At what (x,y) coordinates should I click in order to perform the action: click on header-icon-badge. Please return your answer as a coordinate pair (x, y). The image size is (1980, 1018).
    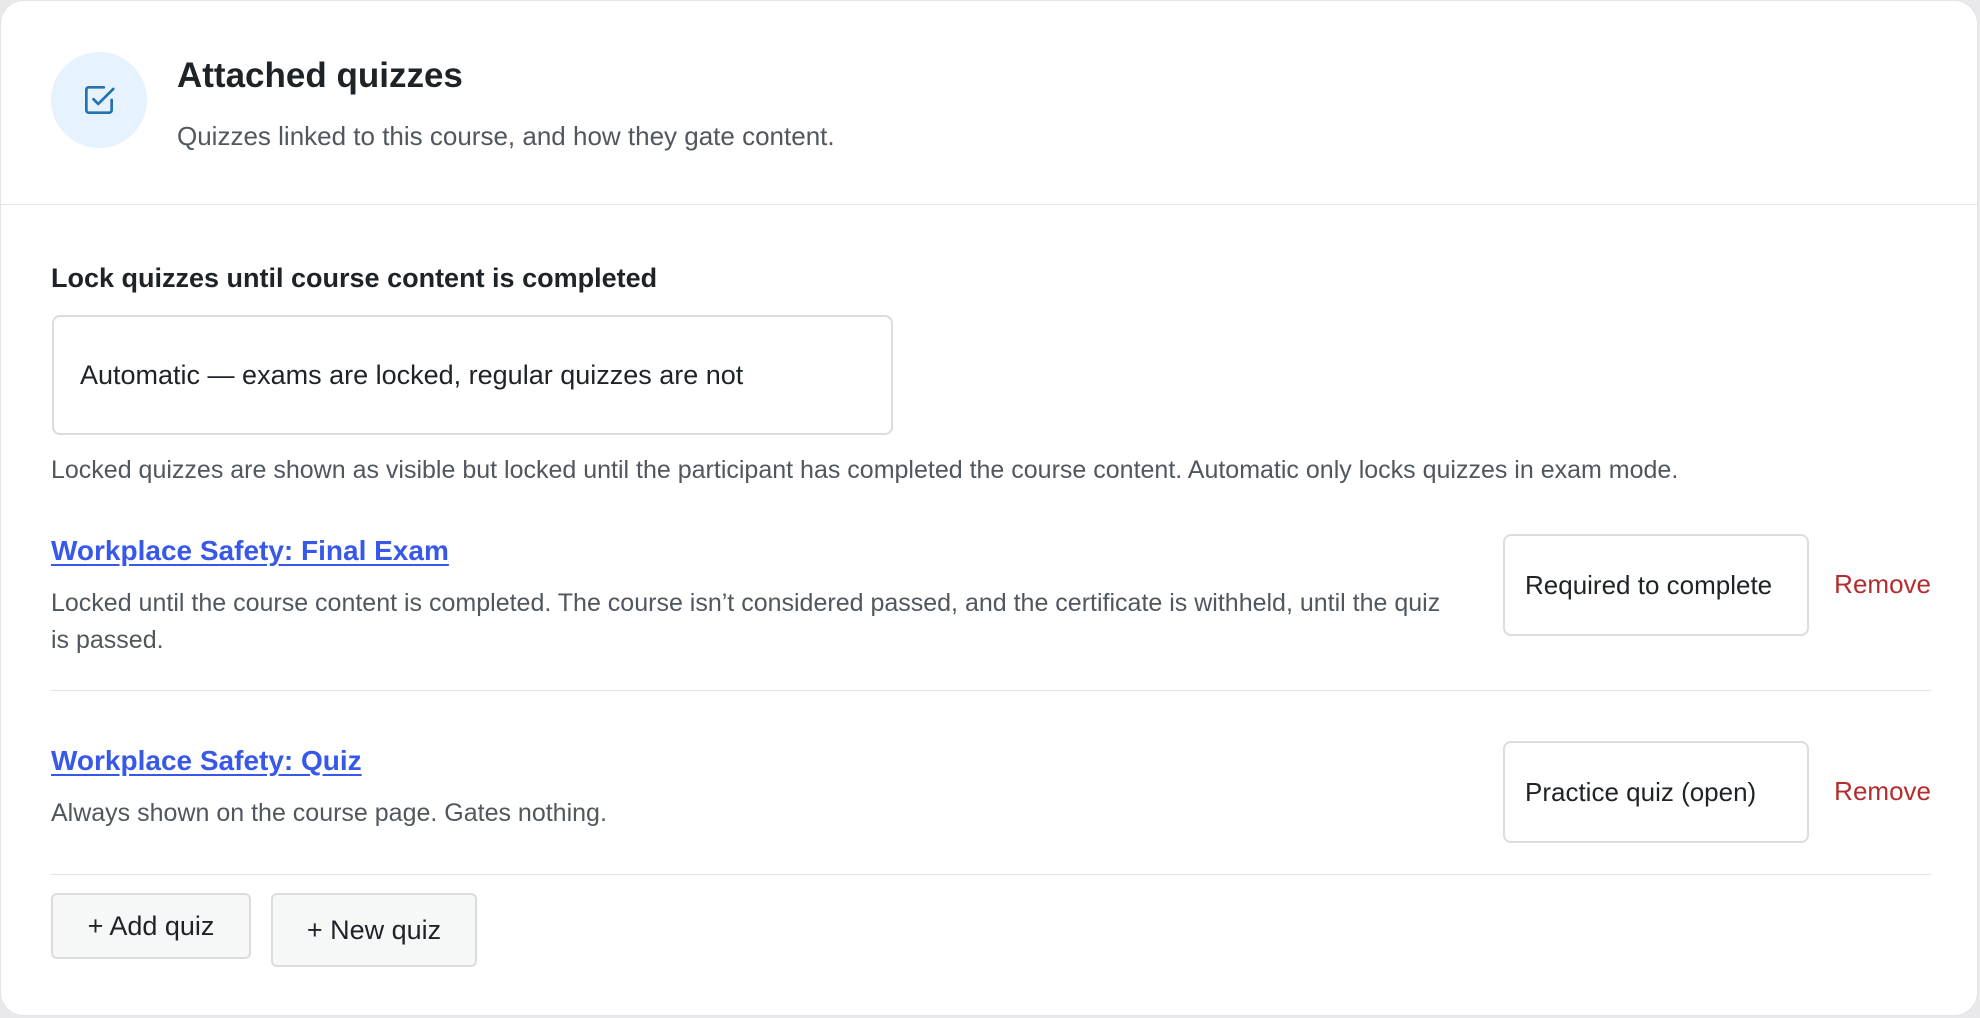
    Looking at the image, I should click on (99, 100).